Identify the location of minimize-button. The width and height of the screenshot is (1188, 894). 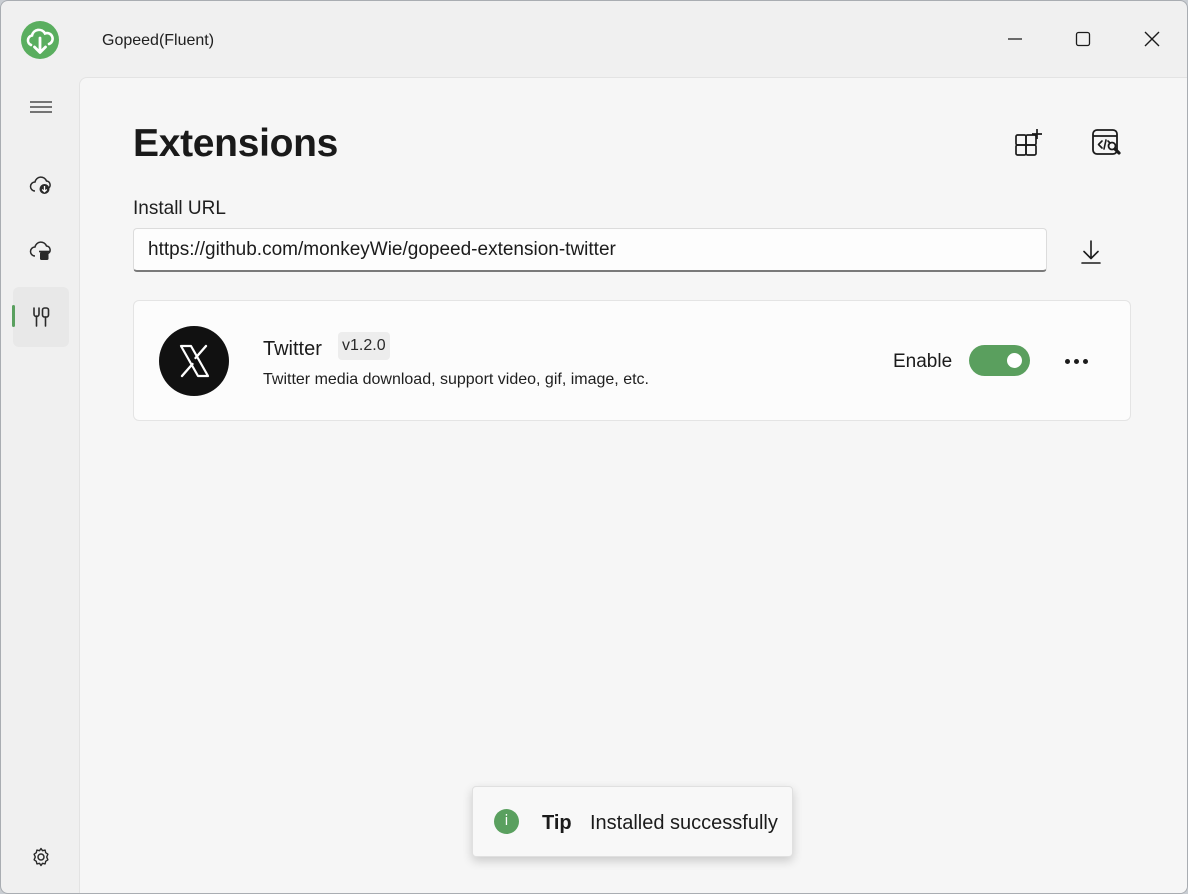
(1015, 39).